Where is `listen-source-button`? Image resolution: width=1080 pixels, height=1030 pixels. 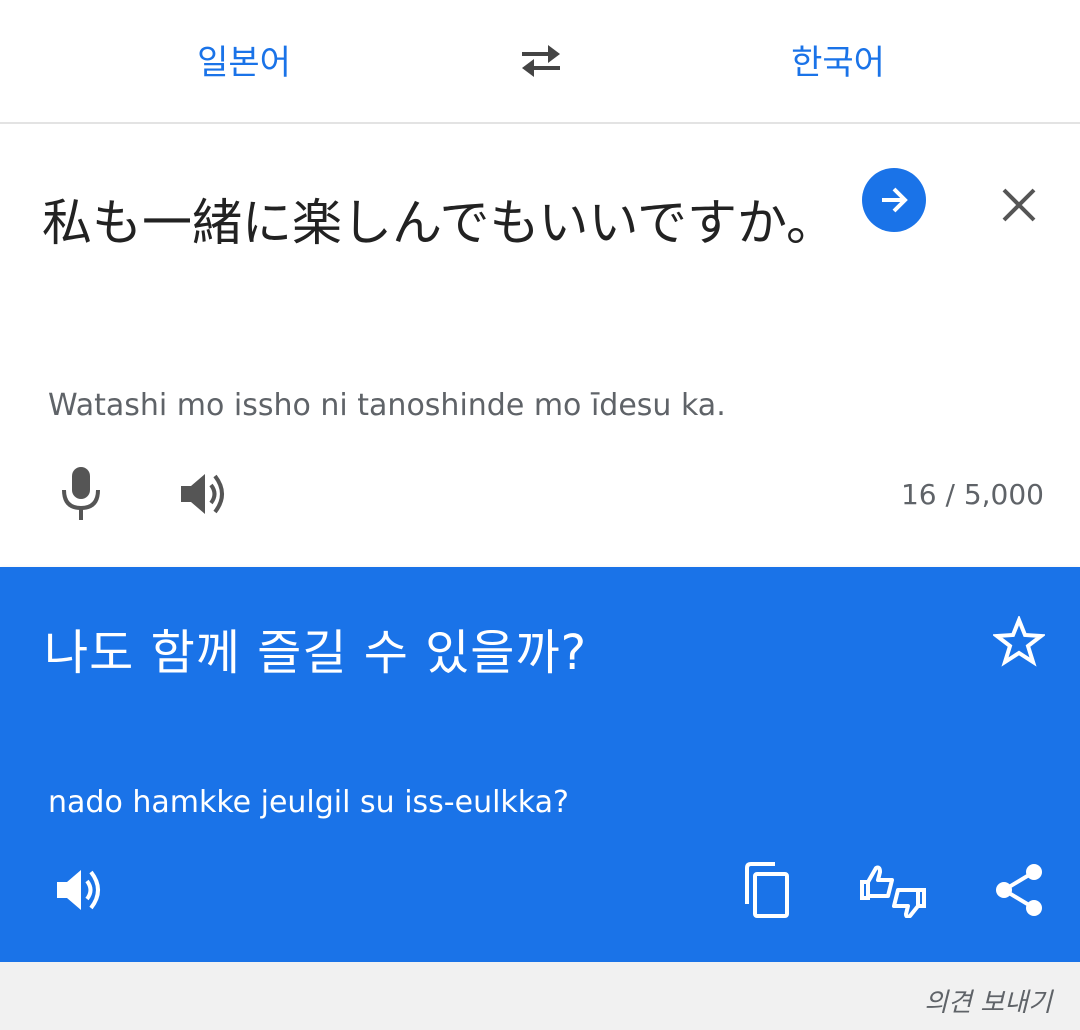 listen-source-button is located at coordinates (205, 494).